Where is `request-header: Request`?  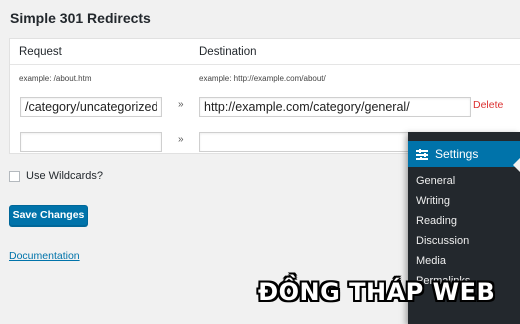 request-header: Request is located at coordinates (40, 52).